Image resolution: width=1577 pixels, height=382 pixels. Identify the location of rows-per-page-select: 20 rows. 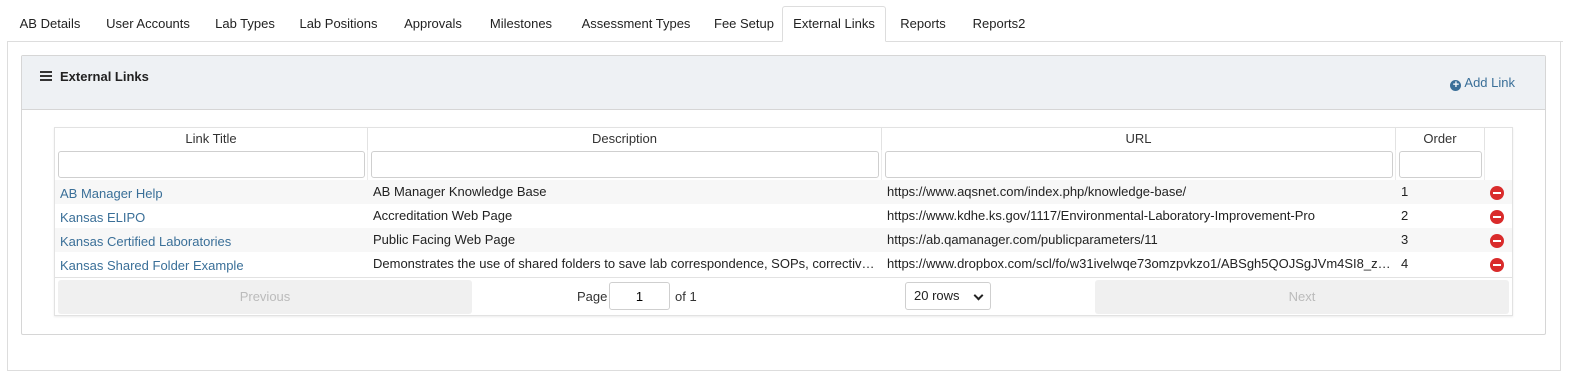
(948, 296).